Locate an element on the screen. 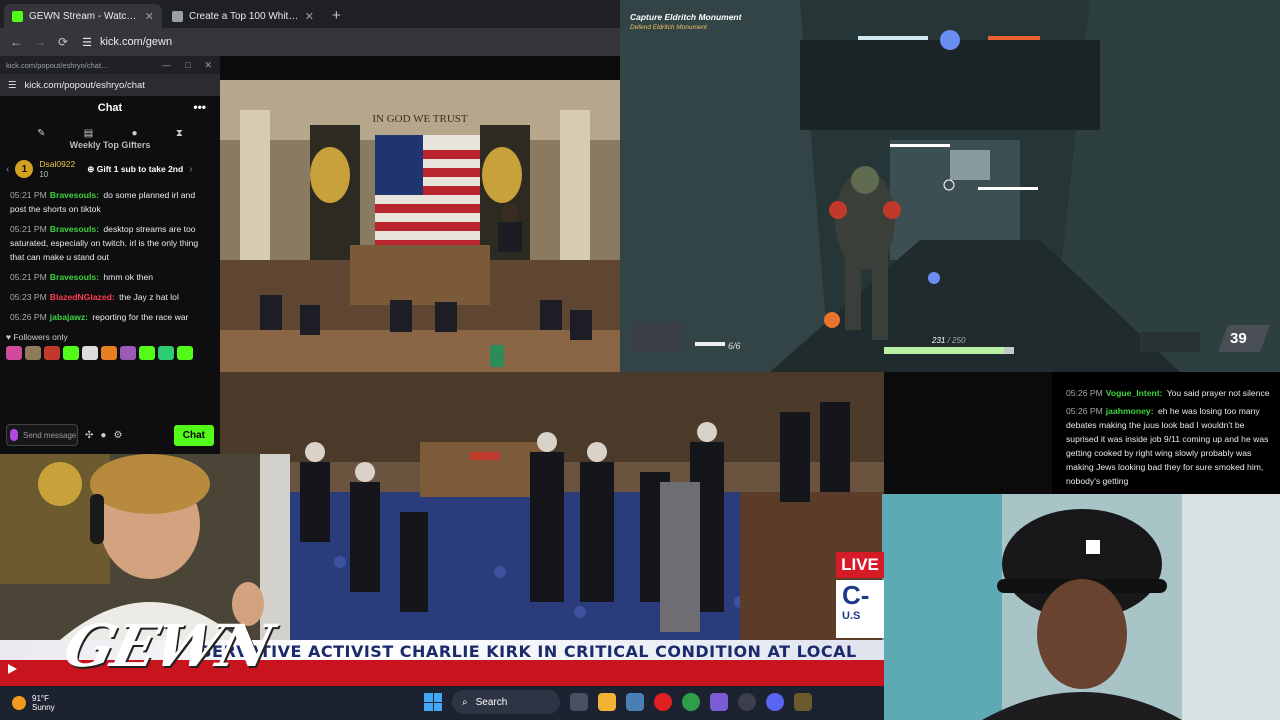 The width and height of the screenshot is (1280, 720). live-badge: LIVE is located at coordinates (860, 565).